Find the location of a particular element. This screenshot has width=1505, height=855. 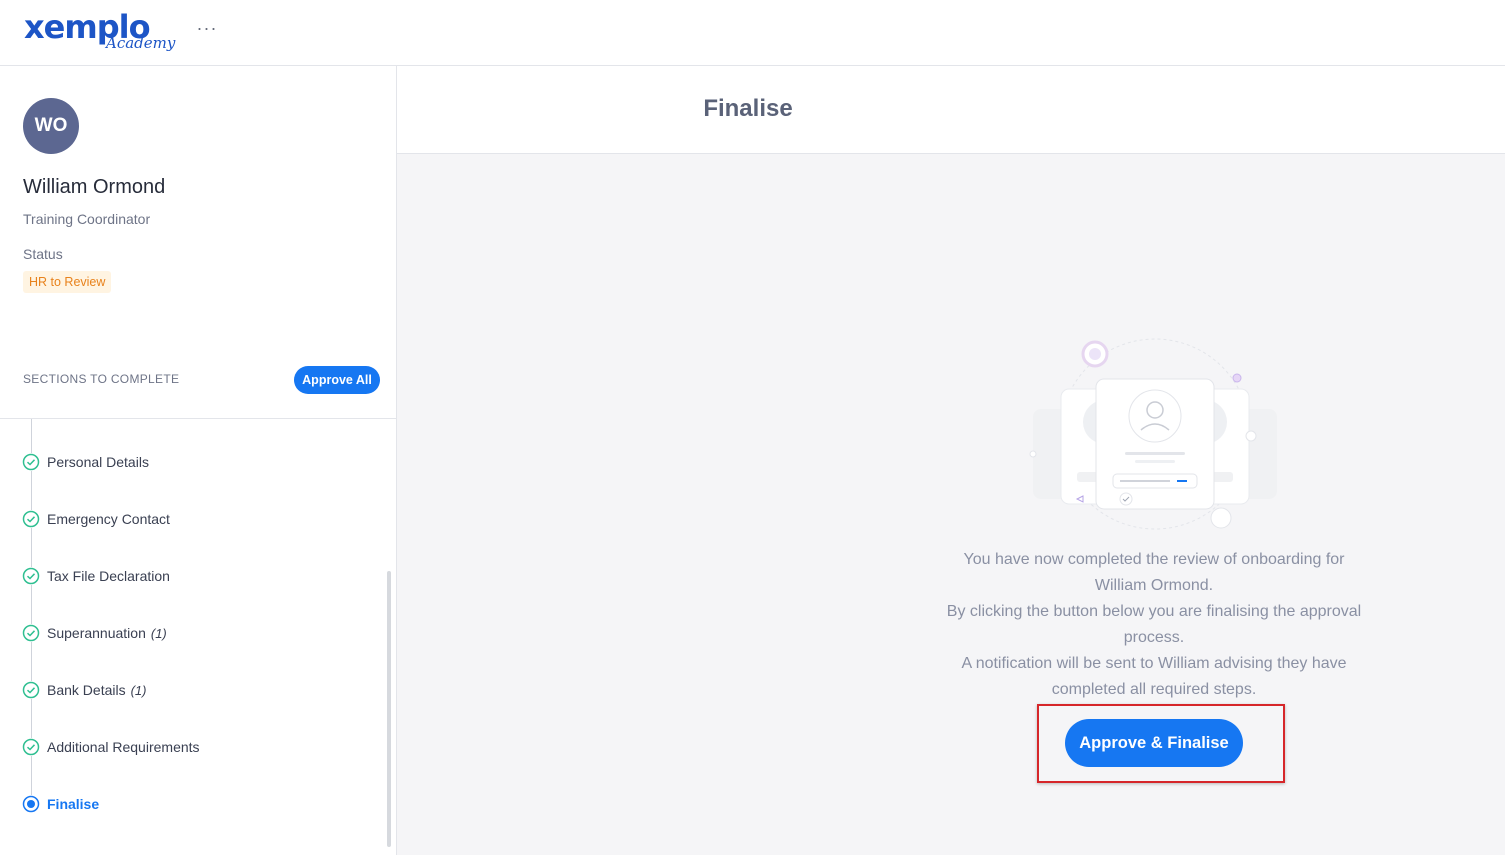

page-title: Finalise is located at coordinates (748, 108).